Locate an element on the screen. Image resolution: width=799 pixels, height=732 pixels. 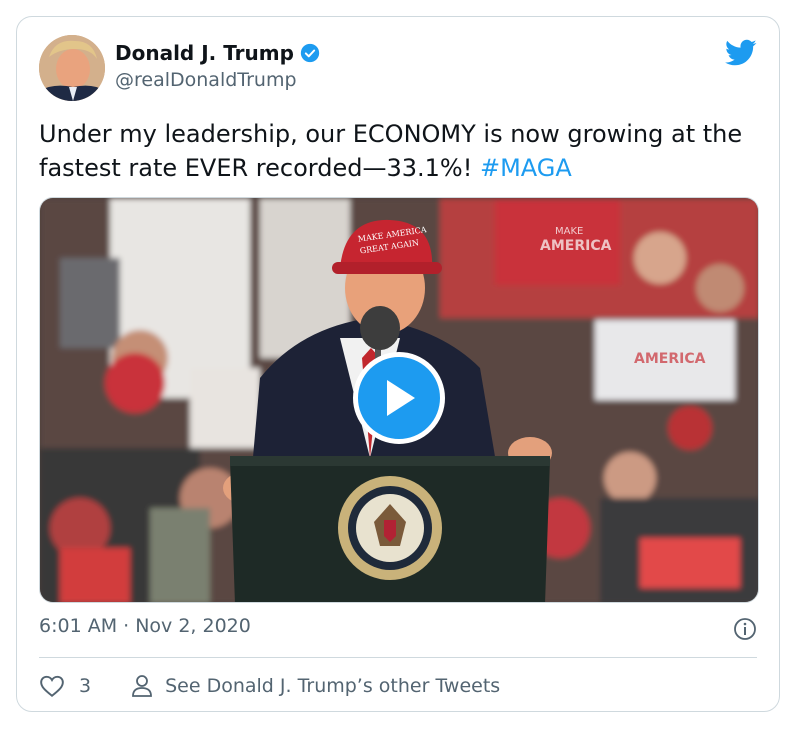
tweet-timestamp: 6:01 AM · Nov 2, 2020 is located at coordinates (145, 626).